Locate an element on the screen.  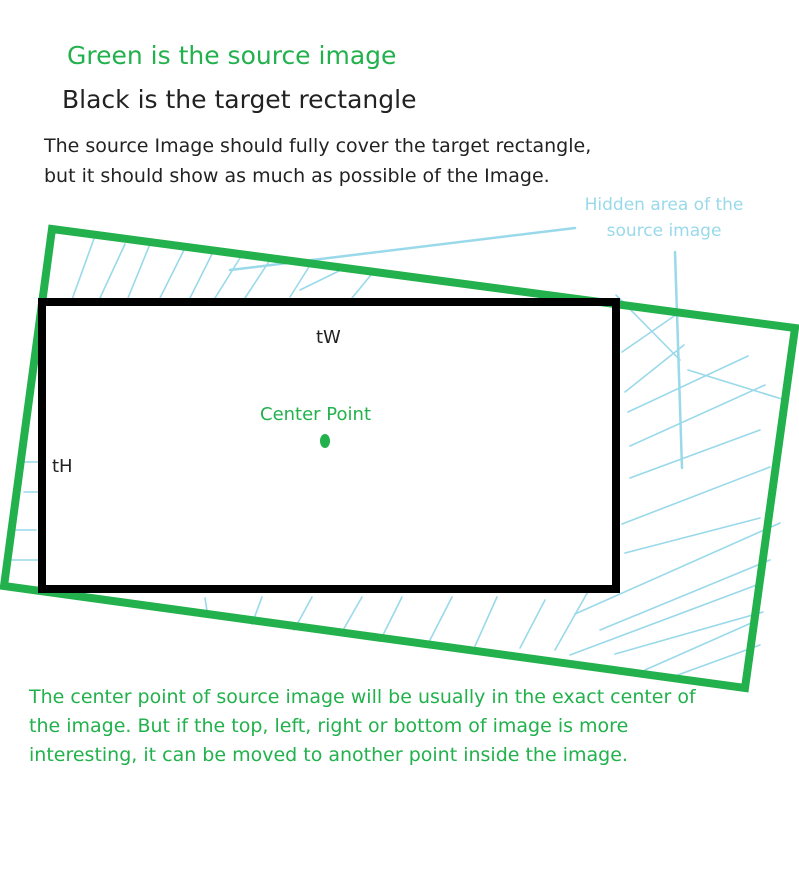
width-label: tW is located at coordinates (328, 337).